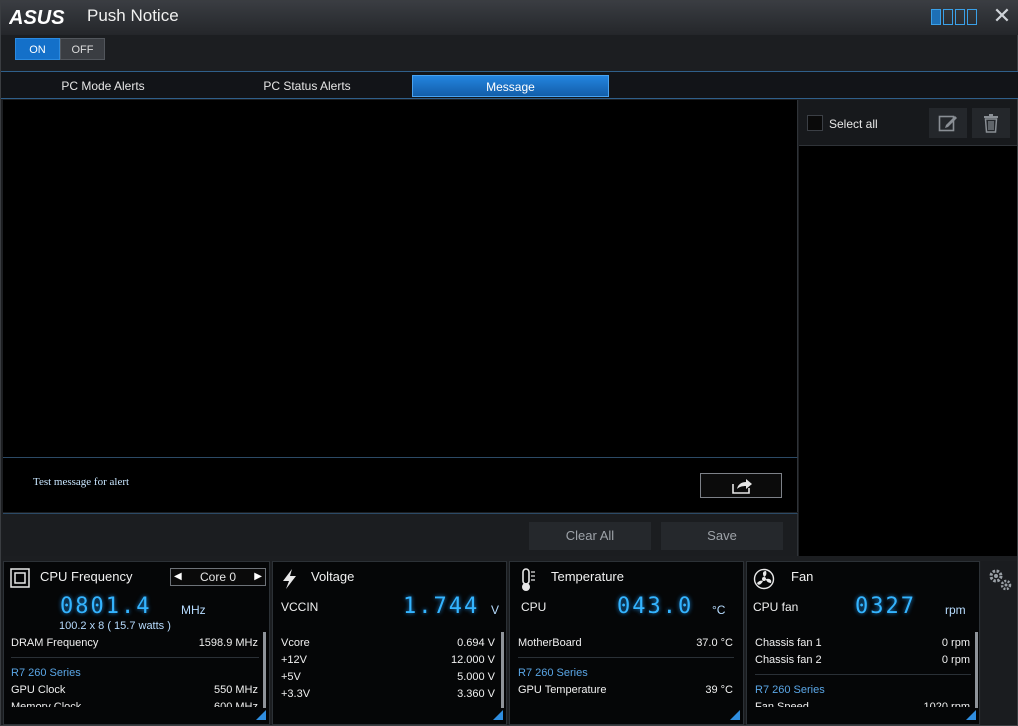 The image size is (1018, 726). I want to click on settings-column, so click(999, 643).